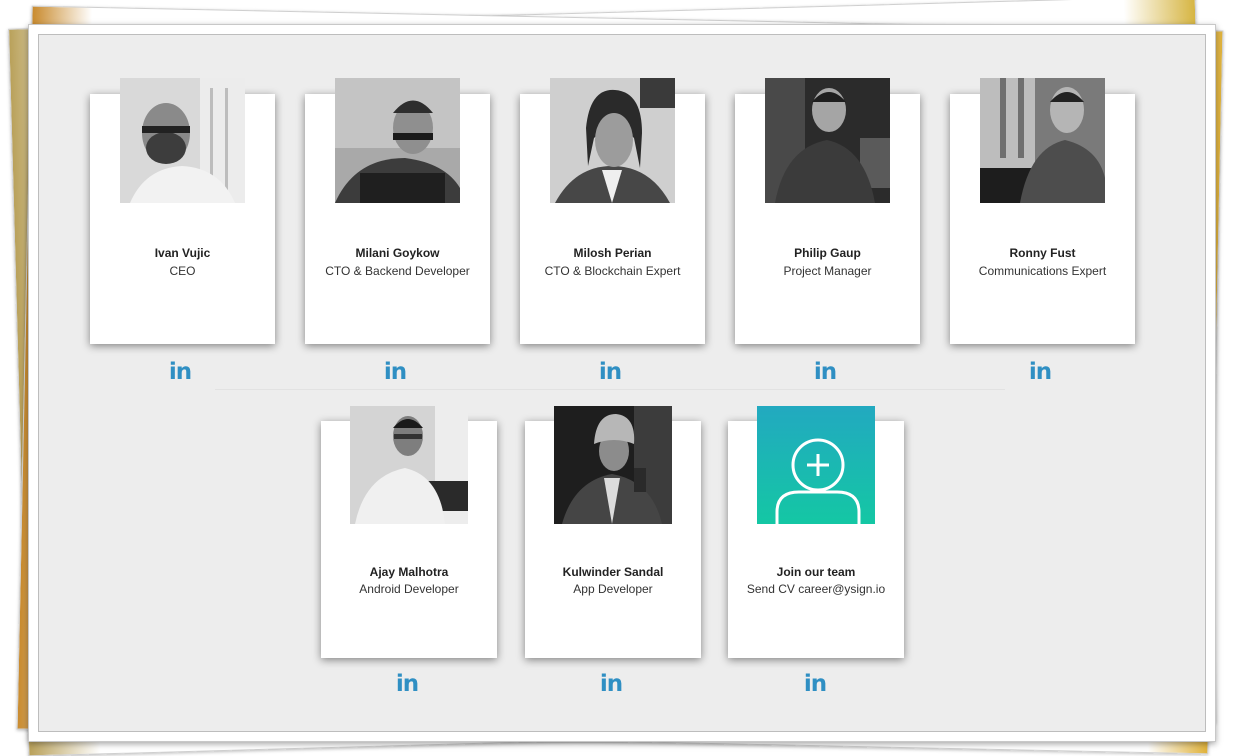 The width and height of the screenshot is (1246, 756). I want to click on member-name: Ajay Malhotra, so click(409, 572).